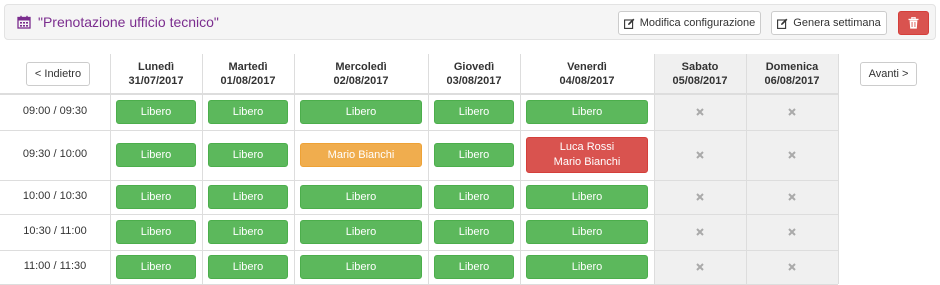 The height and width of the screenshot is (285, 940). What do you see at coordinates (700, 81) in the screenshot?
I see `day-date: 05/08/2017` at bounding box center [700, 81].